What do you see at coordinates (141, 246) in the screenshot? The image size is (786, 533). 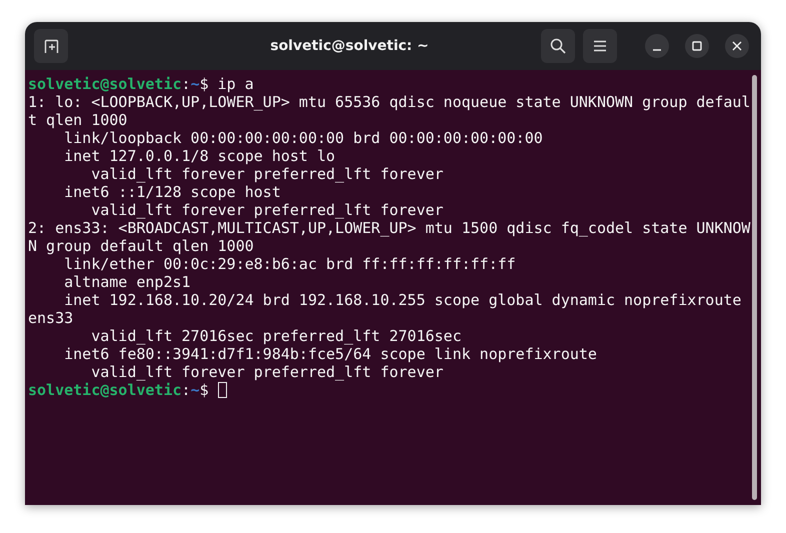 I see `output-line: N group default qlen 1000` at bounding box center [141, 246].